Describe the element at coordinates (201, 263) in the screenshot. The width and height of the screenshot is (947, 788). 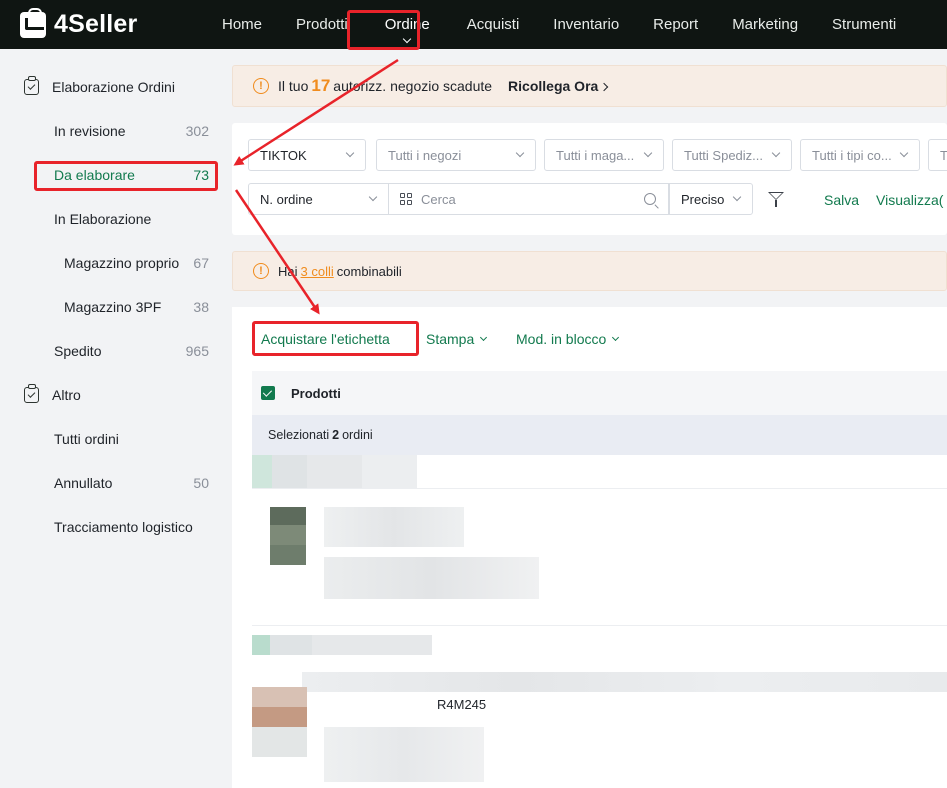
I see `sidebar-item-count: 67` at that location.